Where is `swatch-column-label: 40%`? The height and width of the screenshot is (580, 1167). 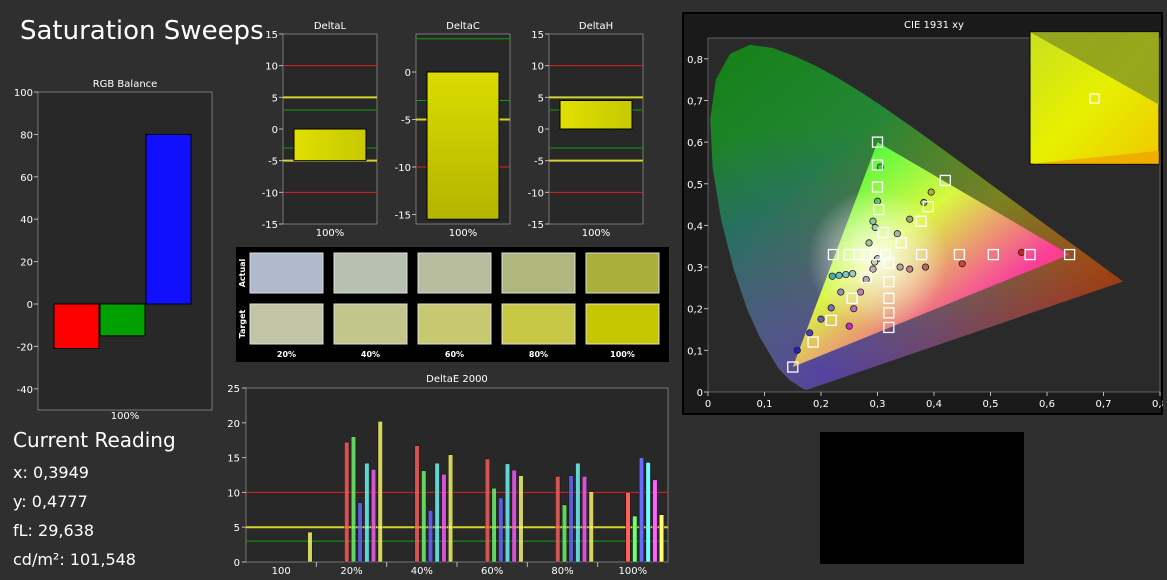 swatch-column-label: 40% is located at coordinates (370, 354).